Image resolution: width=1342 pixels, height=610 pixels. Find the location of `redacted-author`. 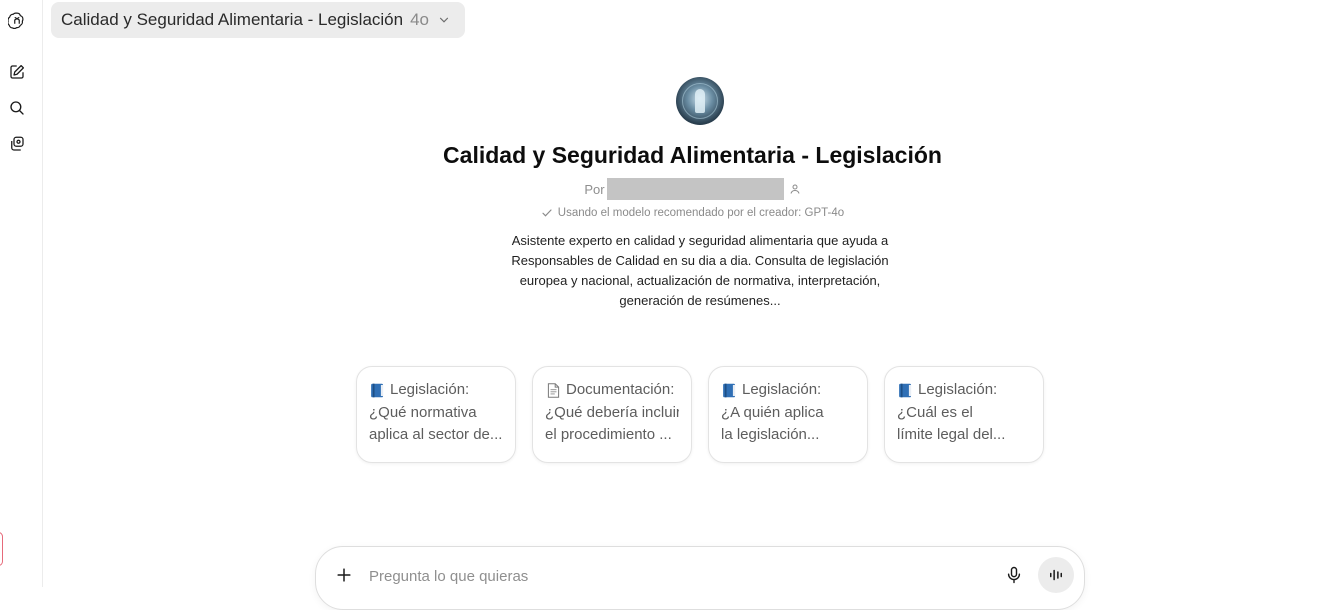

redacted-author is located at coordinates (695, 189).